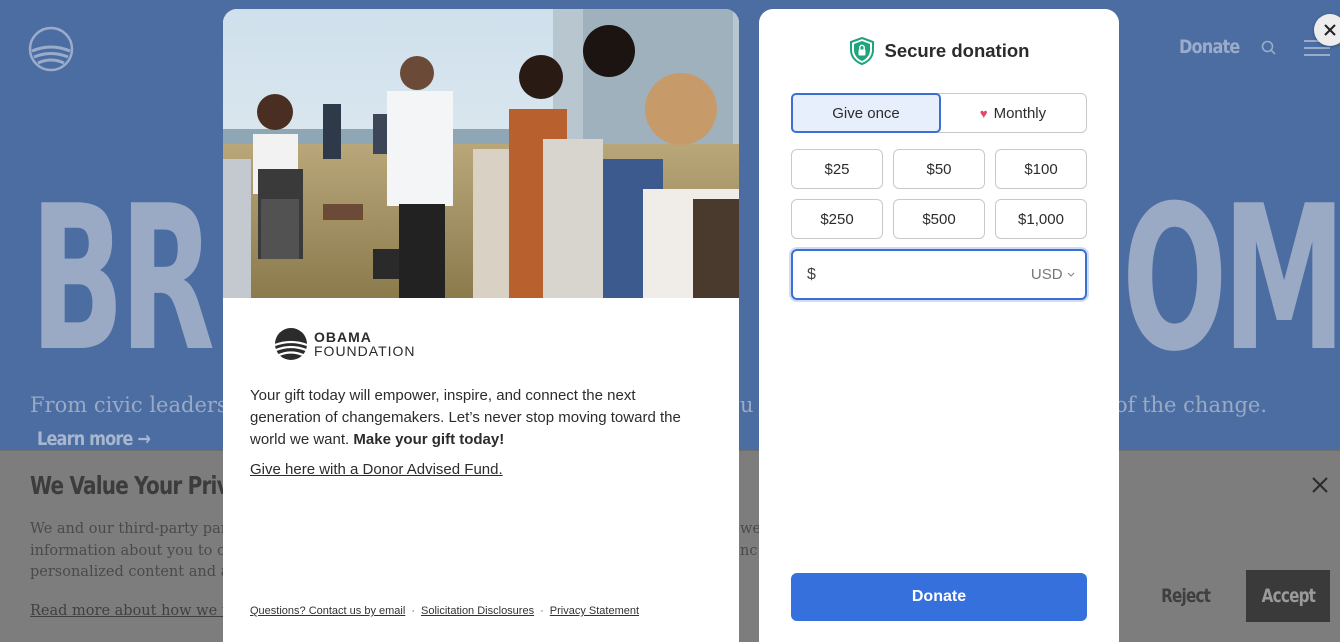 This screenshot has height=642, width=1340. What do you see at coordinates (135, 529) in the screenshot?
I see `privacy-body-line: We and our third-party partr` at bounding box center [135, 529].